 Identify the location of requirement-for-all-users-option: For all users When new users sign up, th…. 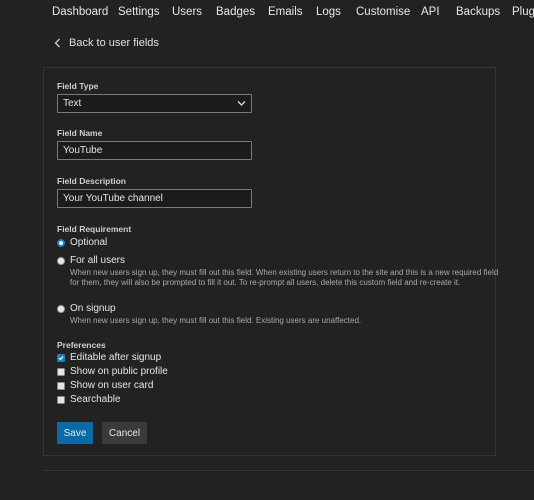
(278, 271).